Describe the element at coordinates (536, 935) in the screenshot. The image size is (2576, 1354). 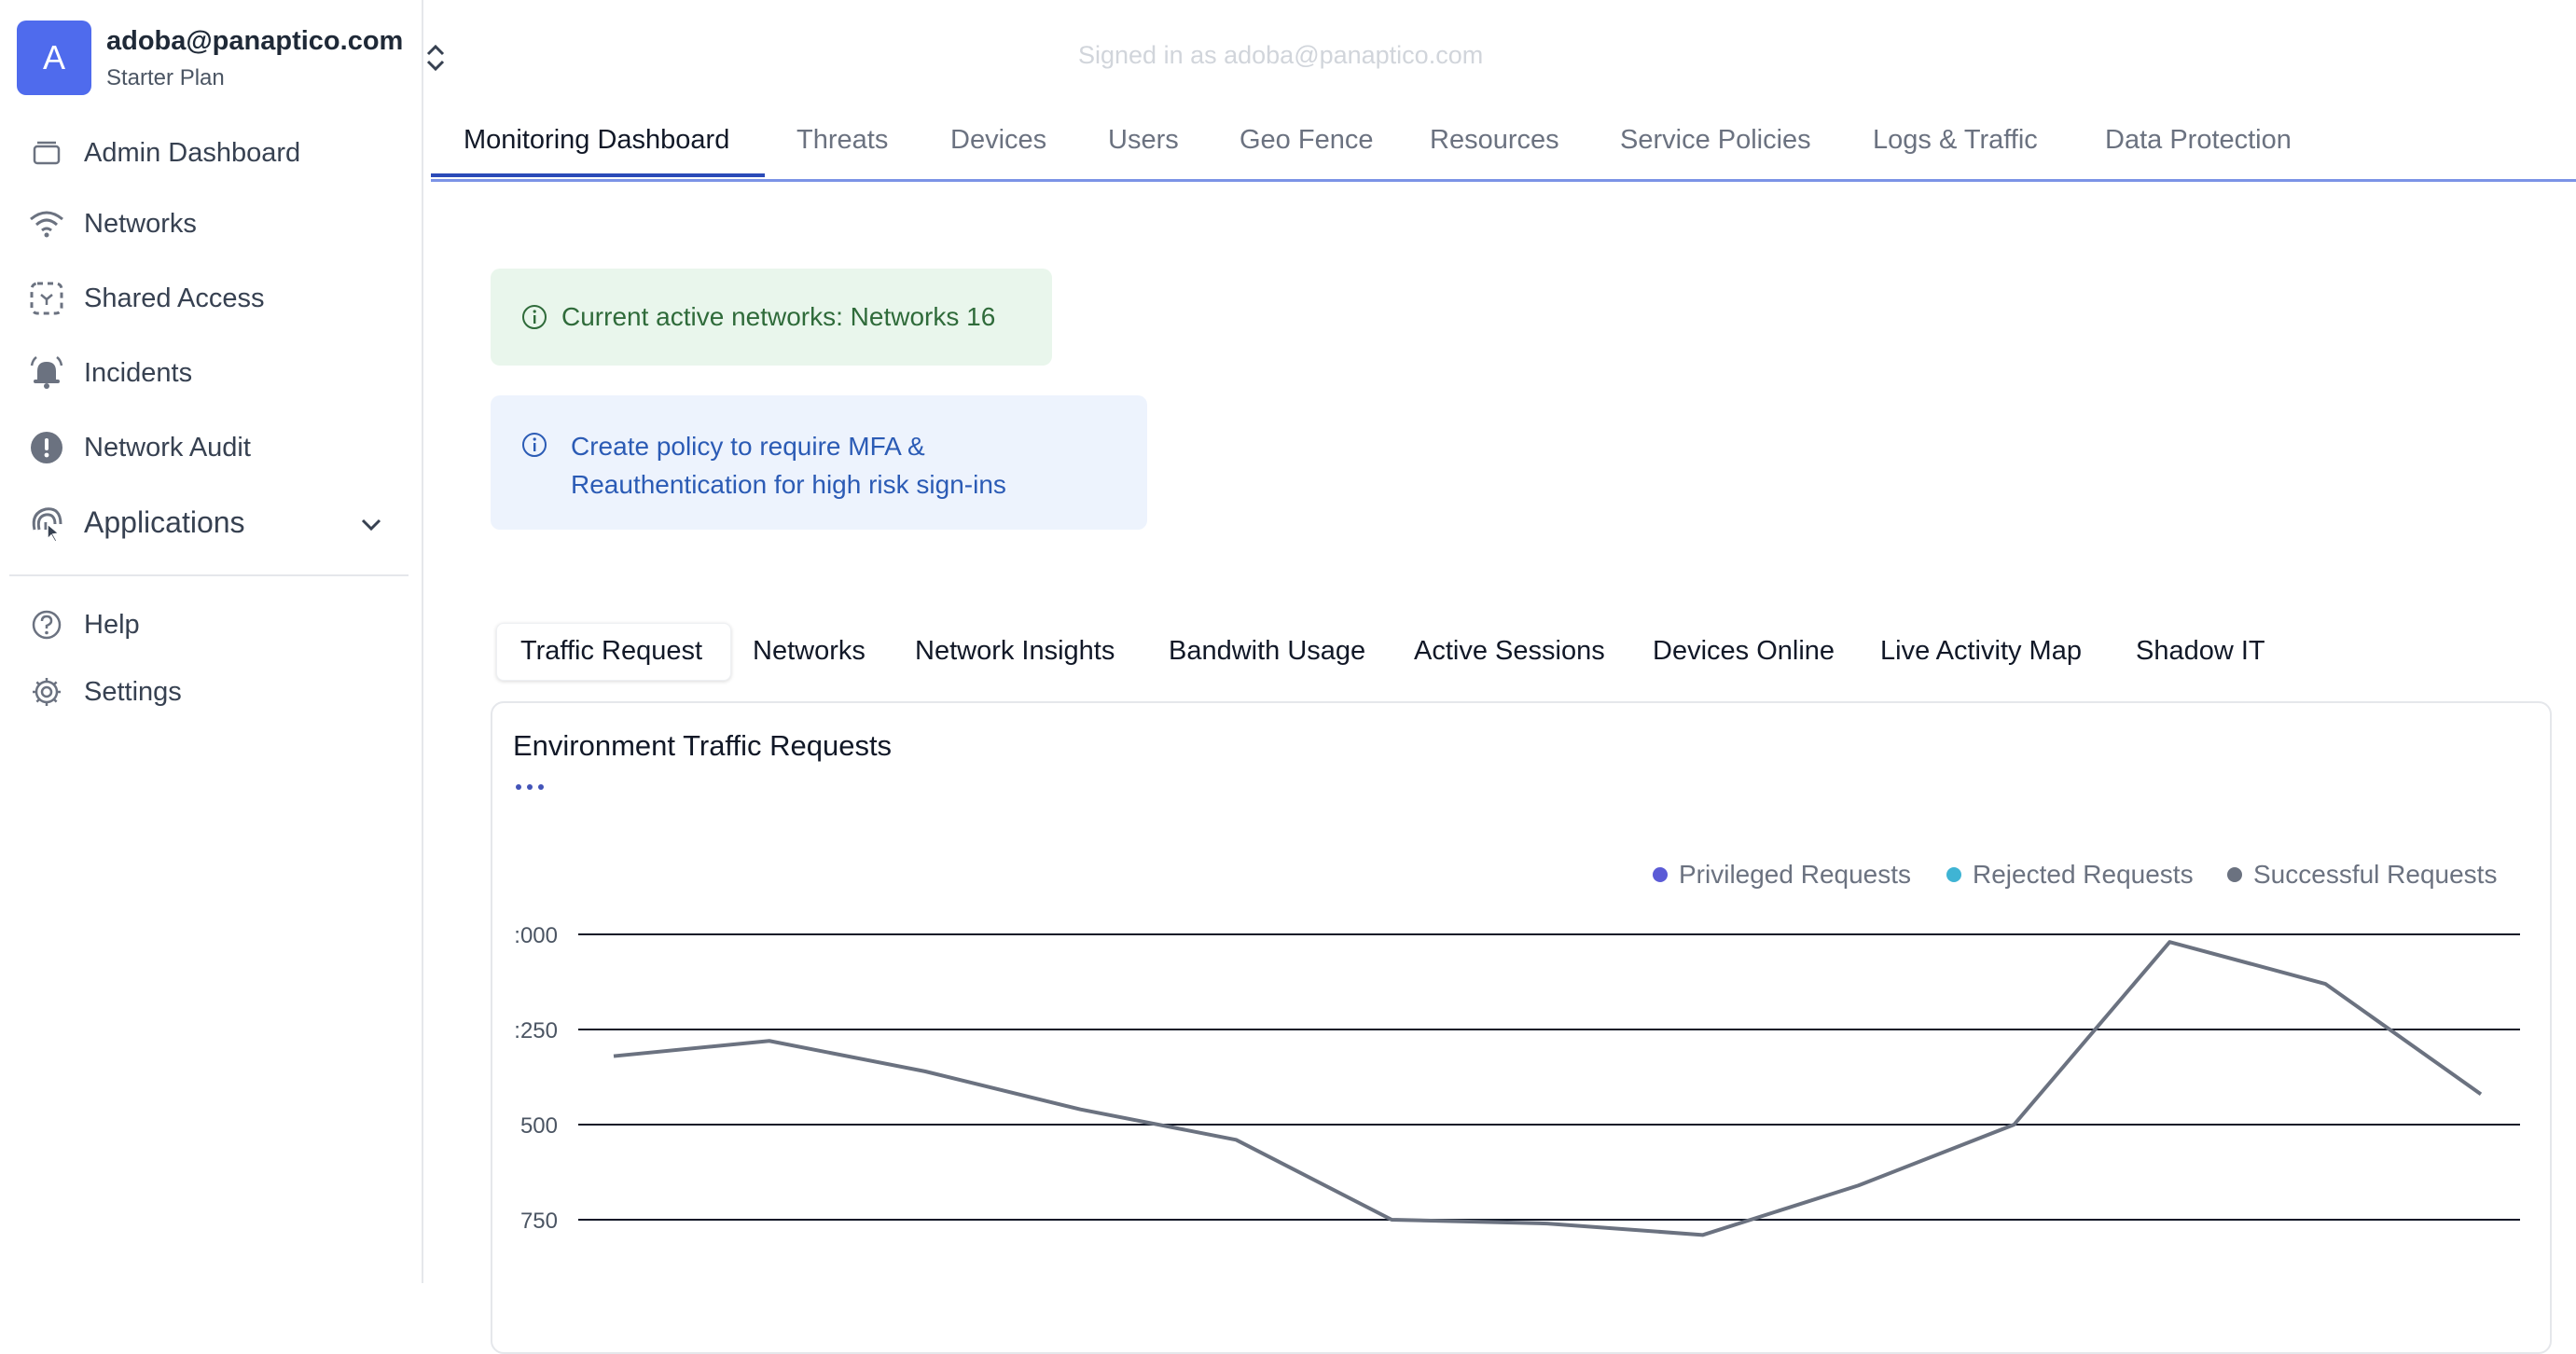
I see `y-tick-label: :000` at that location.